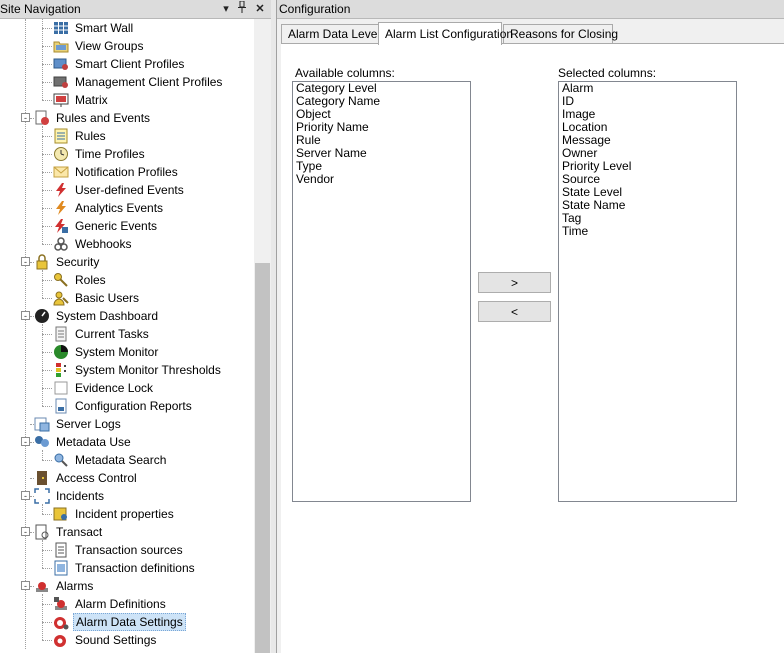 This screenshot has height=654, width=784. Describe the element at coordinates (61, 28) in the screenshot. I see `smart-wall-icon` at that location.